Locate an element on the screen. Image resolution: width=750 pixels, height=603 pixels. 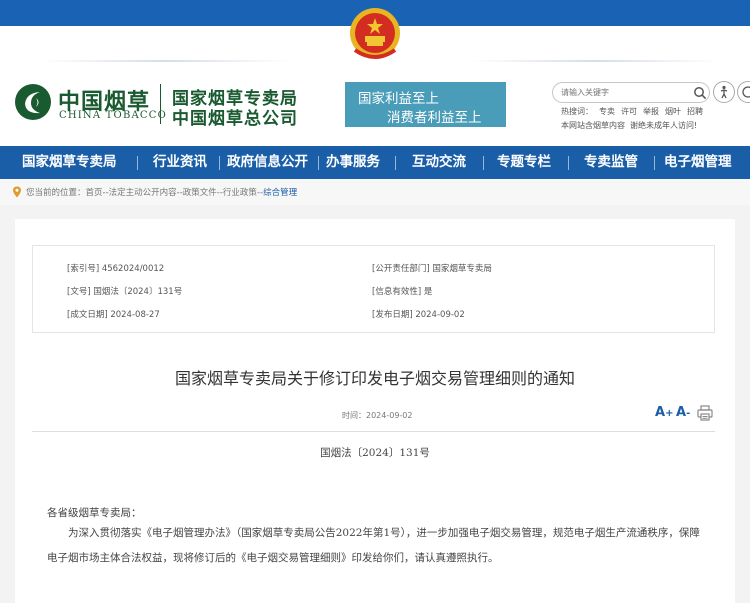
elder-mode-icon is located at coordinates (746, 92).